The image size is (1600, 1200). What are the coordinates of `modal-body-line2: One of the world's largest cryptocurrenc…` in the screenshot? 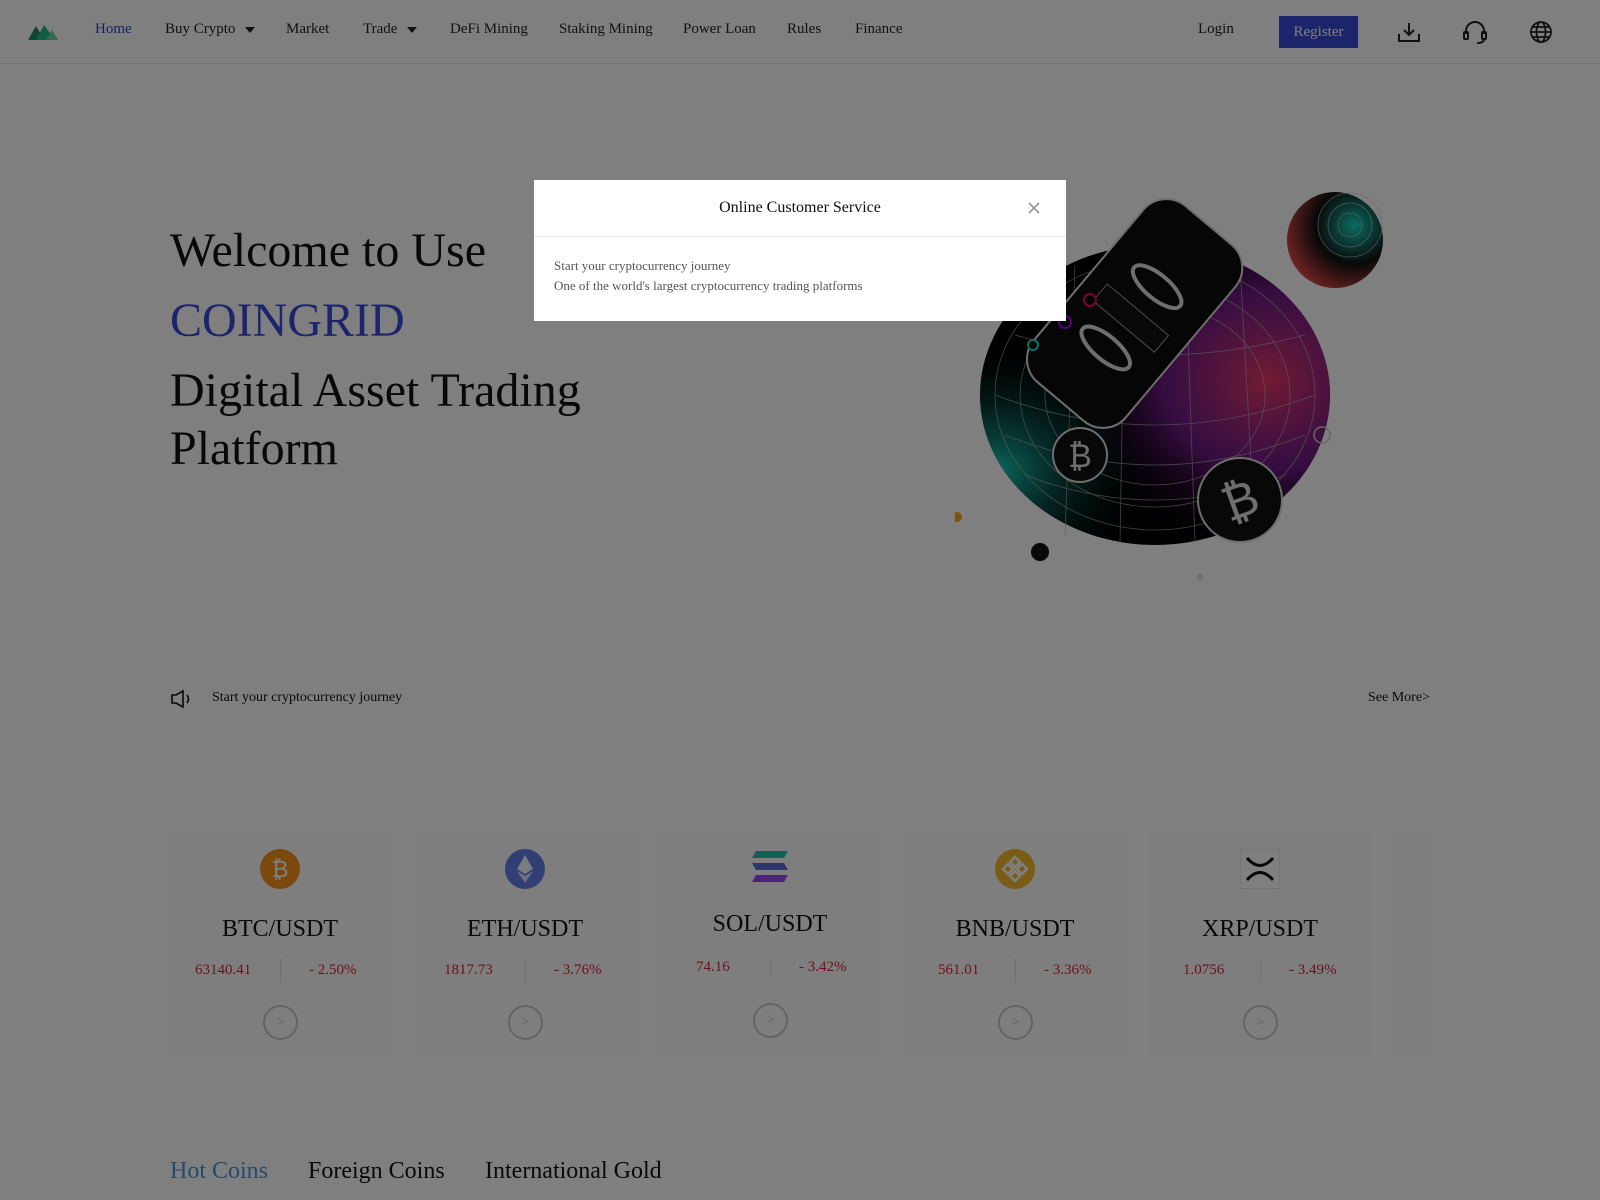 It's located at (708, 285).